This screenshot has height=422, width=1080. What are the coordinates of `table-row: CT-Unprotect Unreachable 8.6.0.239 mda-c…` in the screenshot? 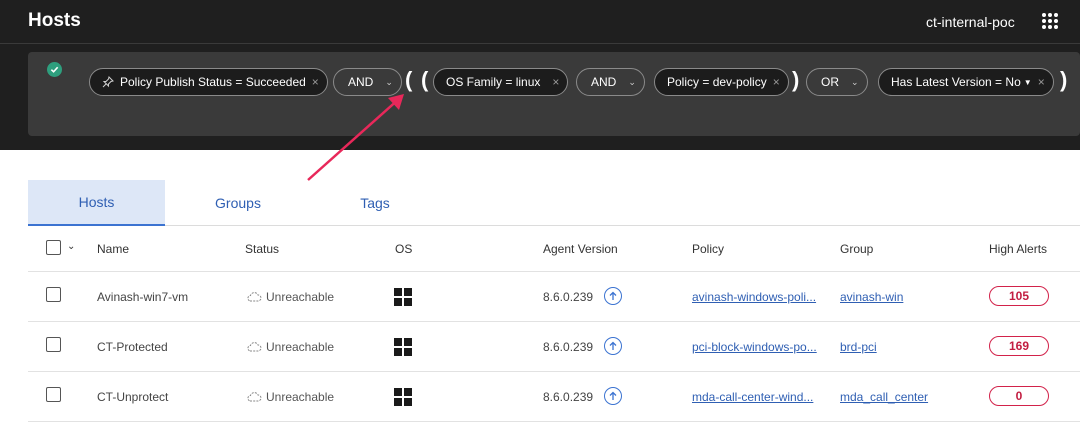 It's located at (554, 397).